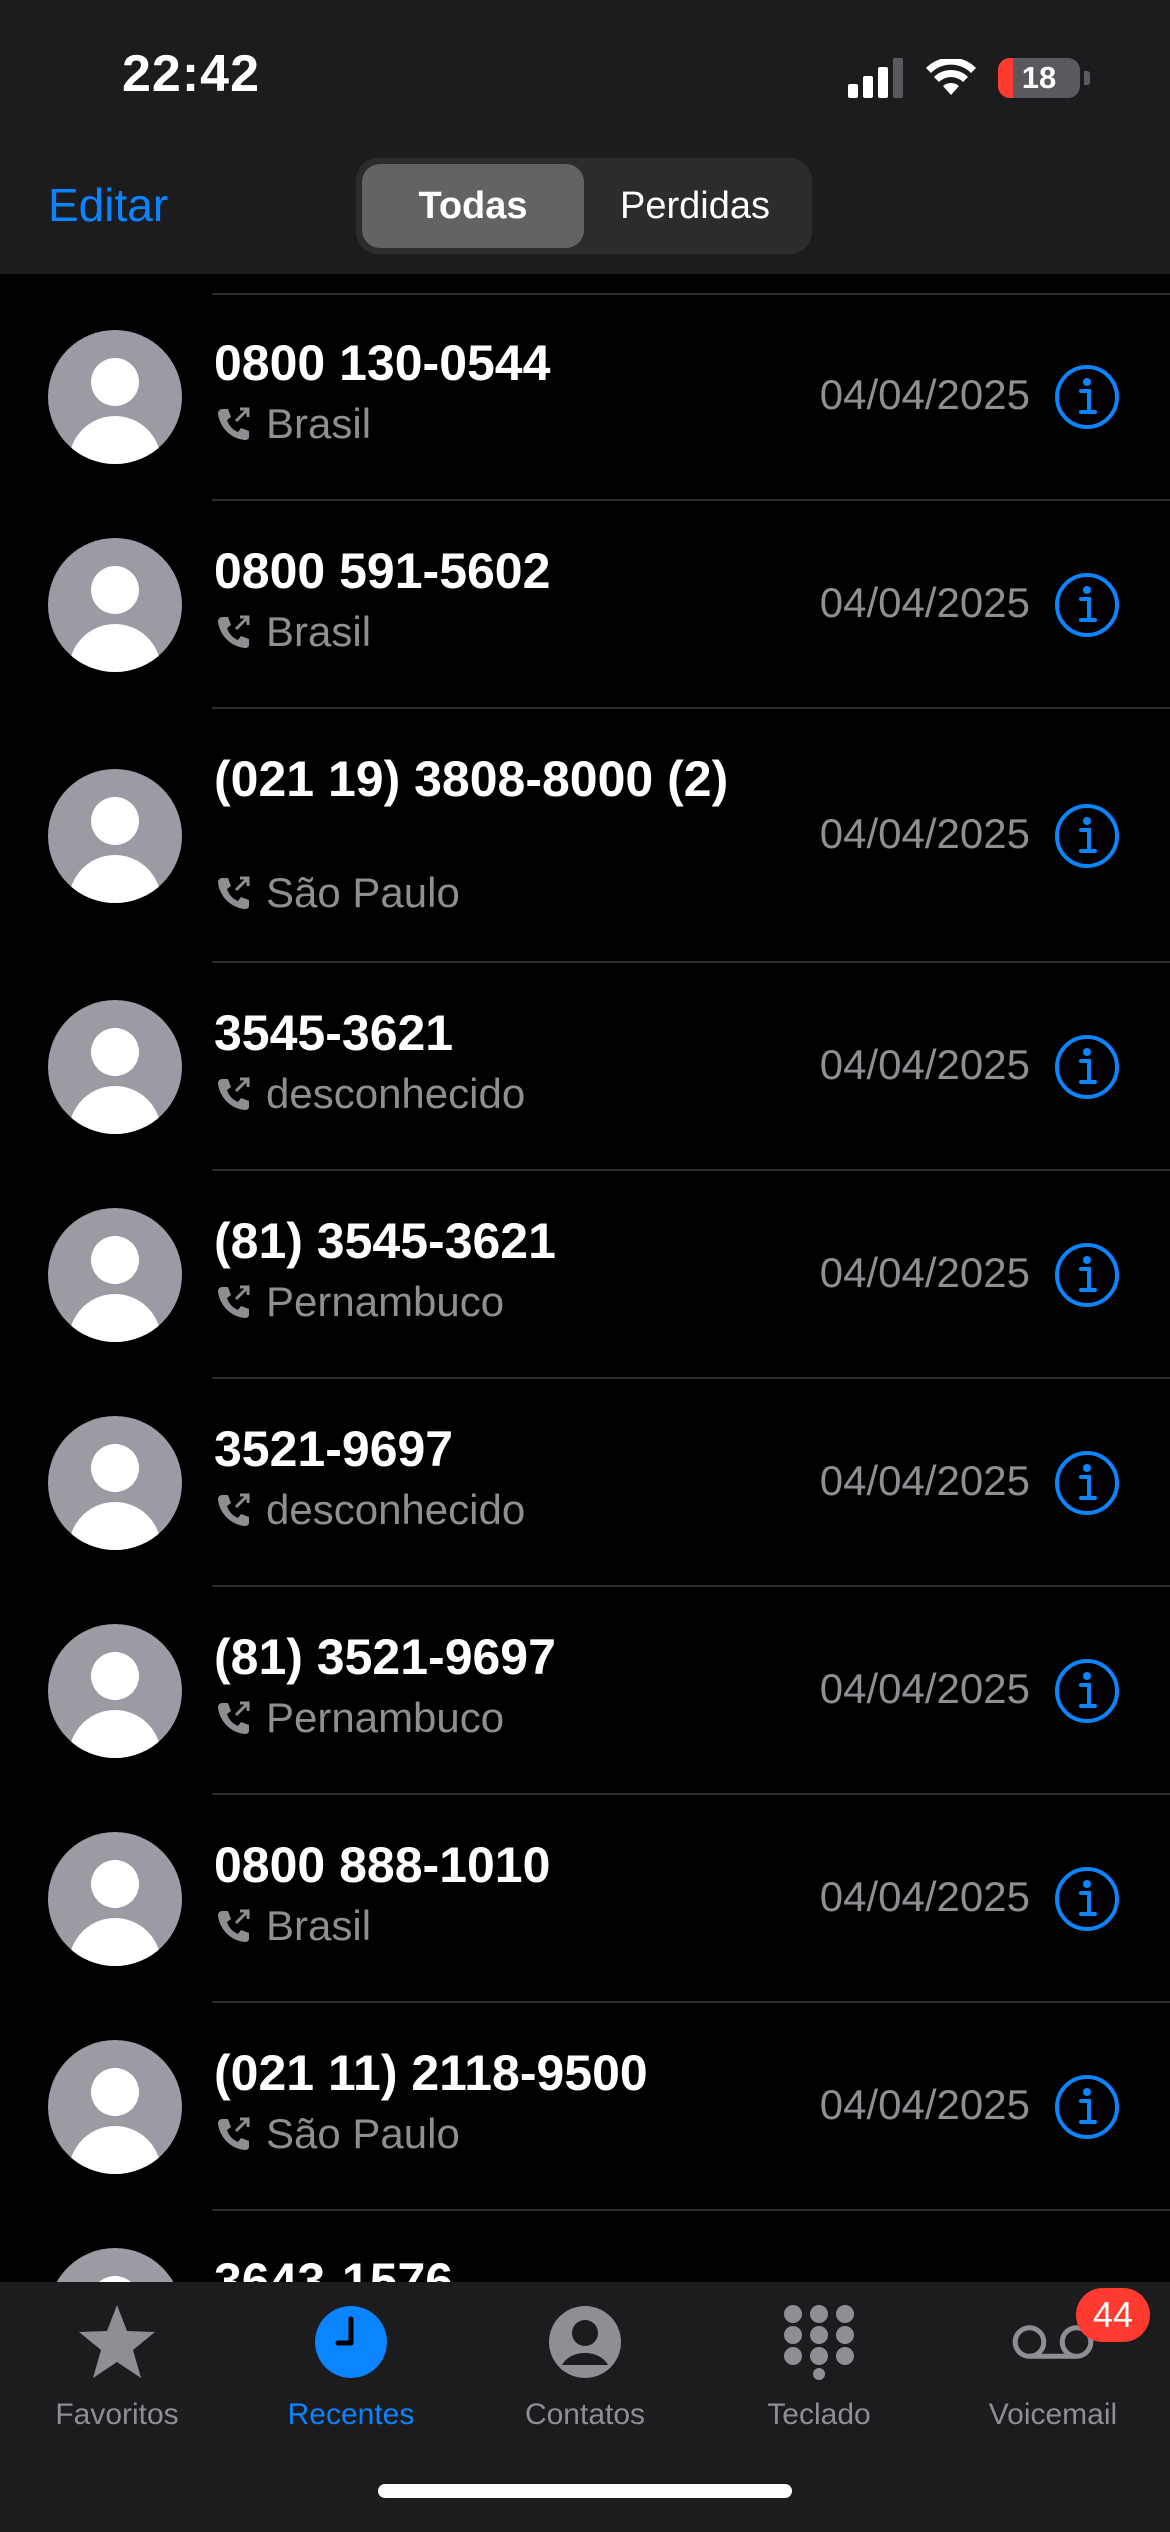  Describe the element at coordinates (585, 605) in the screenshot. I see `call-row: 0800 591-5602 Brasil 04/04/2025` at that location.